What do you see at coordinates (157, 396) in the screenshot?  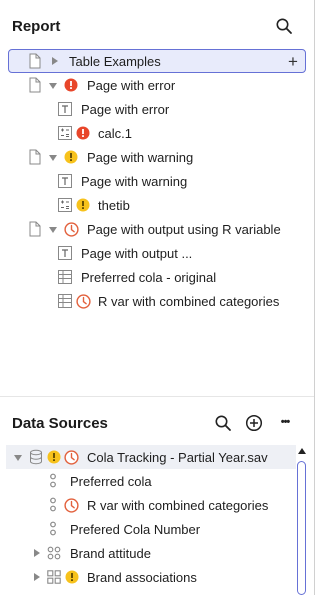 I see `panel-divider` at bounding box center [157, 396].